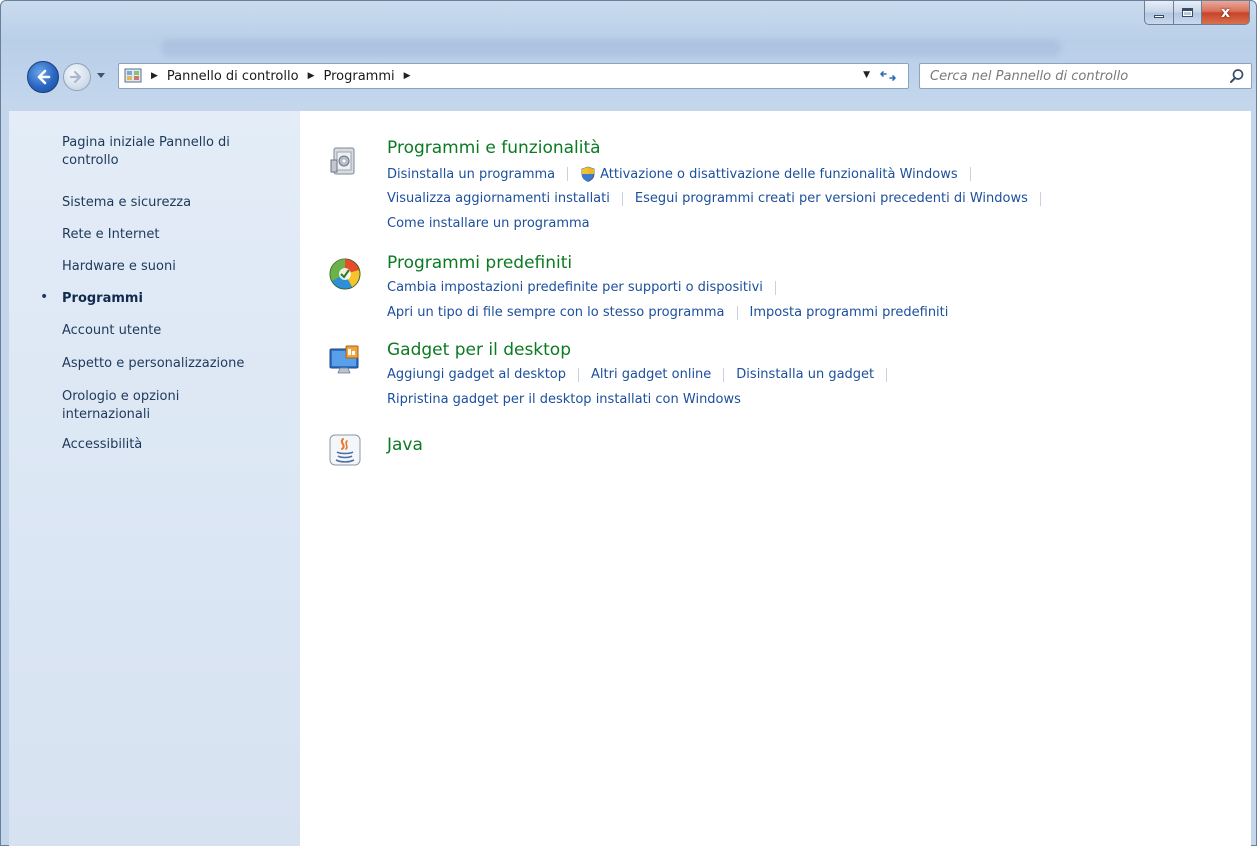  I want to click on back-arrow-icon, so click(44, 77).